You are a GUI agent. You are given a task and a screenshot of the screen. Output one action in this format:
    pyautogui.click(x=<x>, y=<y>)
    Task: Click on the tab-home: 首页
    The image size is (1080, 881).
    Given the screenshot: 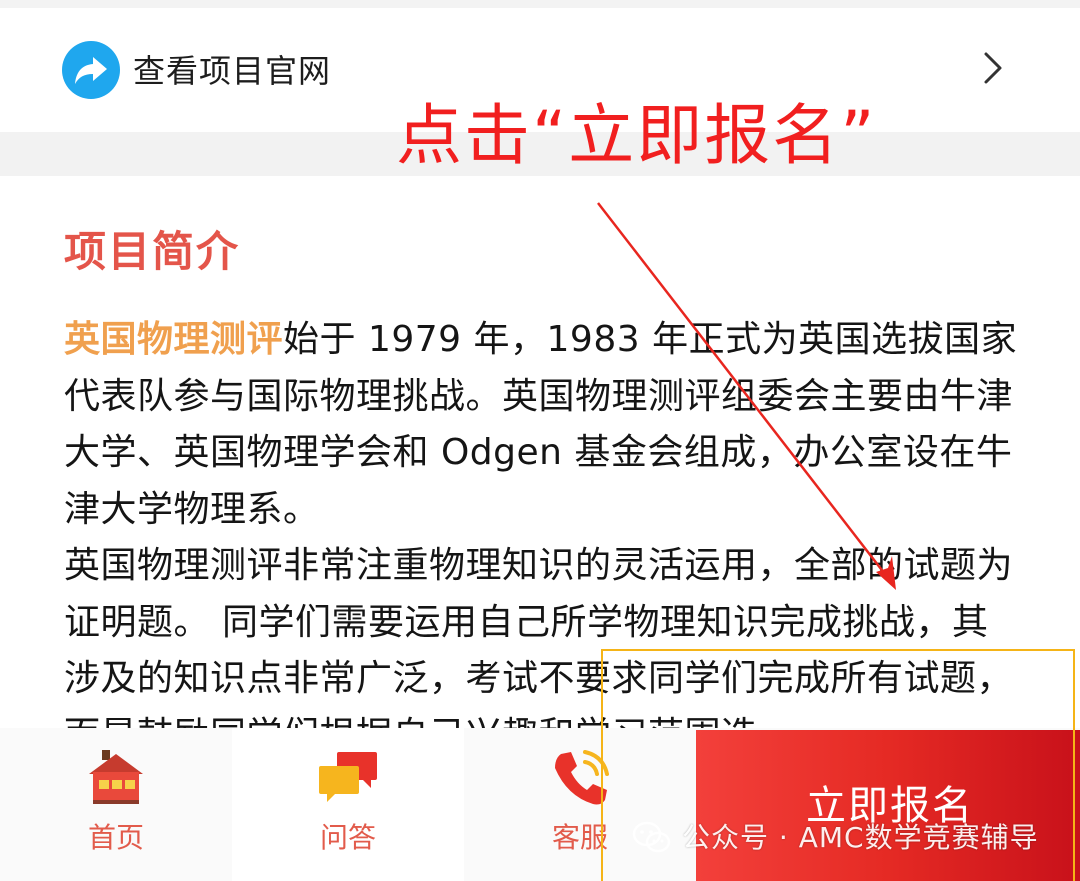 What is the action you would take?
    pyautogui.click(x=116, y=804)
    